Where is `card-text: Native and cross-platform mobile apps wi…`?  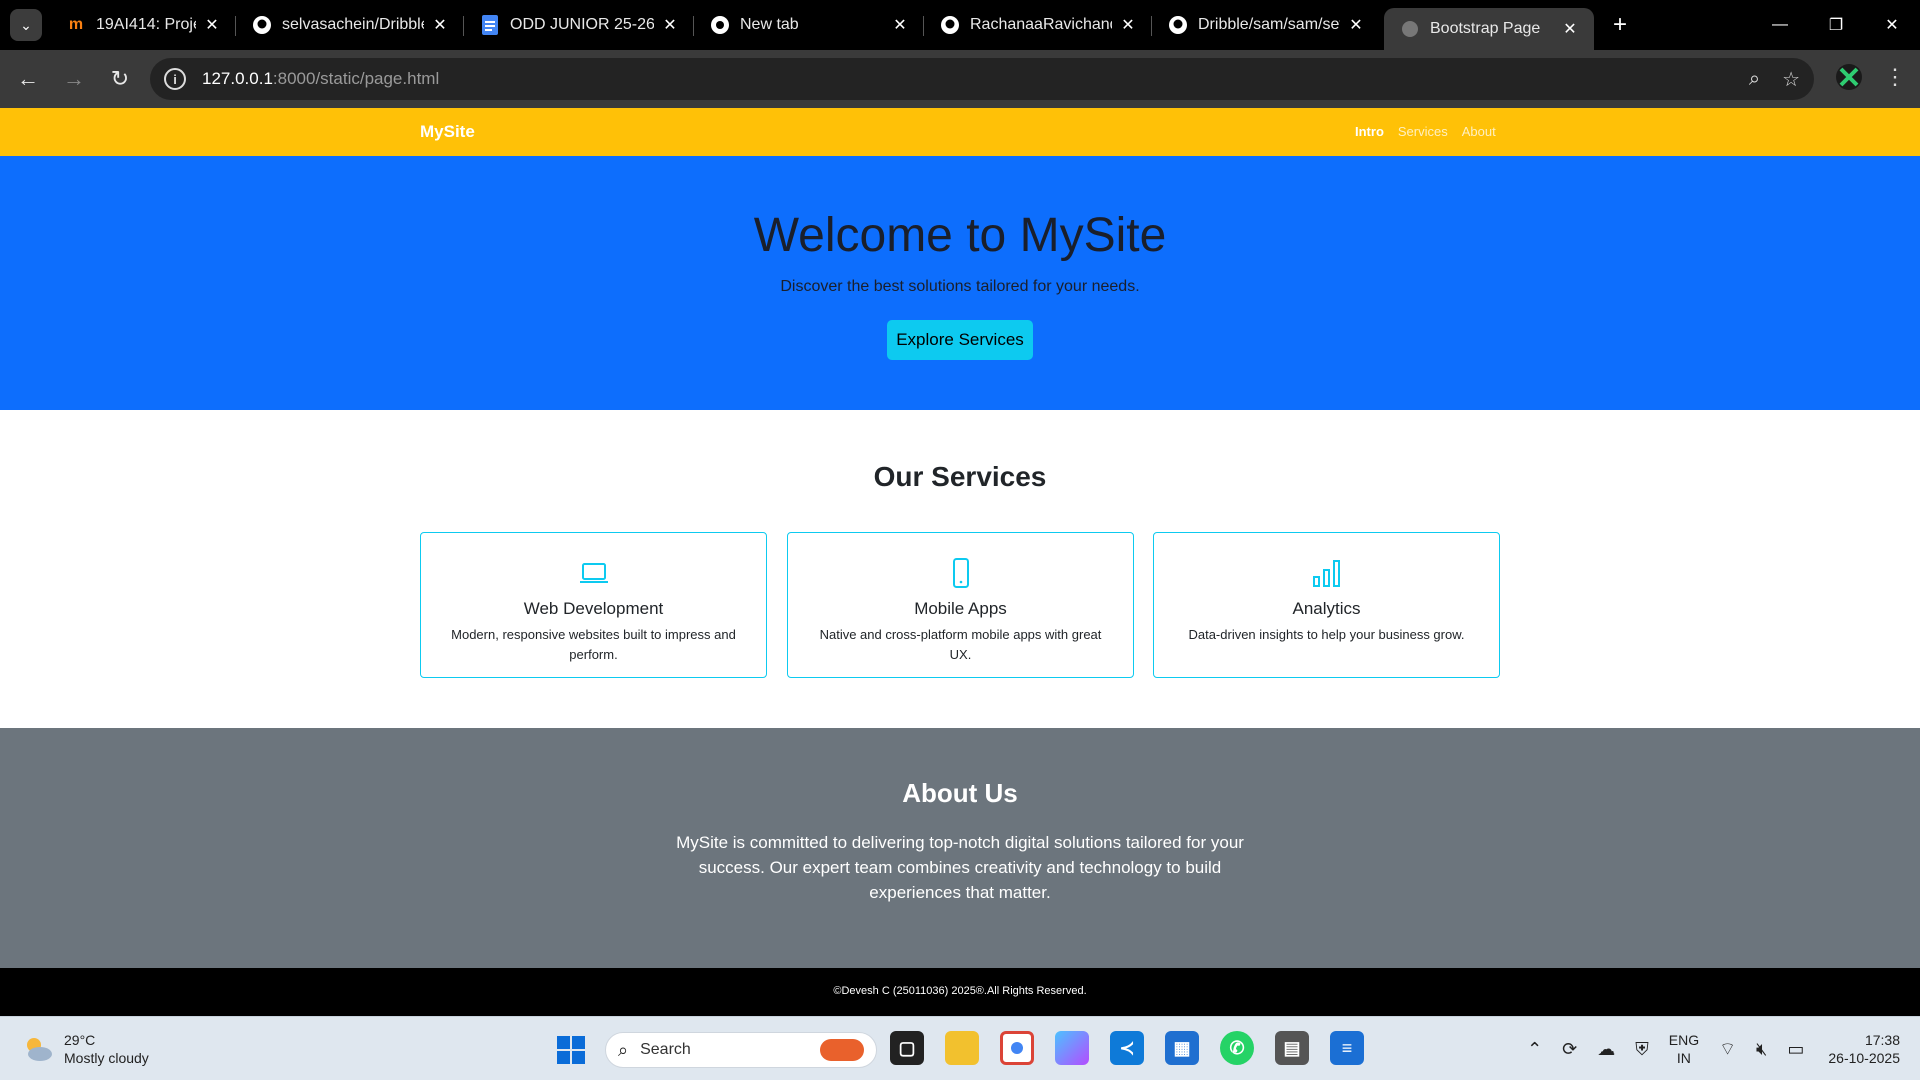 card-text: Native and cross-platform mobile apps wi… is located at coordinates (960, 644).